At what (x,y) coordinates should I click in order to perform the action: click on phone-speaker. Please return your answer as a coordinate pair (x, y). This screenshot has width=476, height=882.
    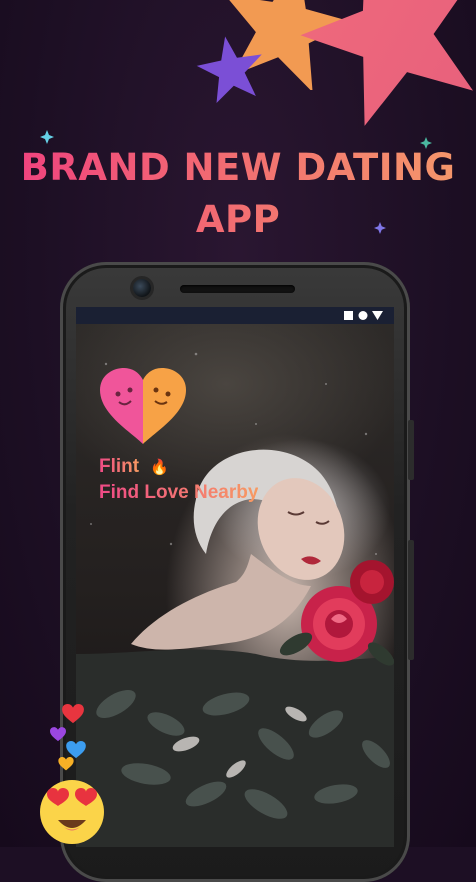
    Looking at the image, I should click on (237, 289).